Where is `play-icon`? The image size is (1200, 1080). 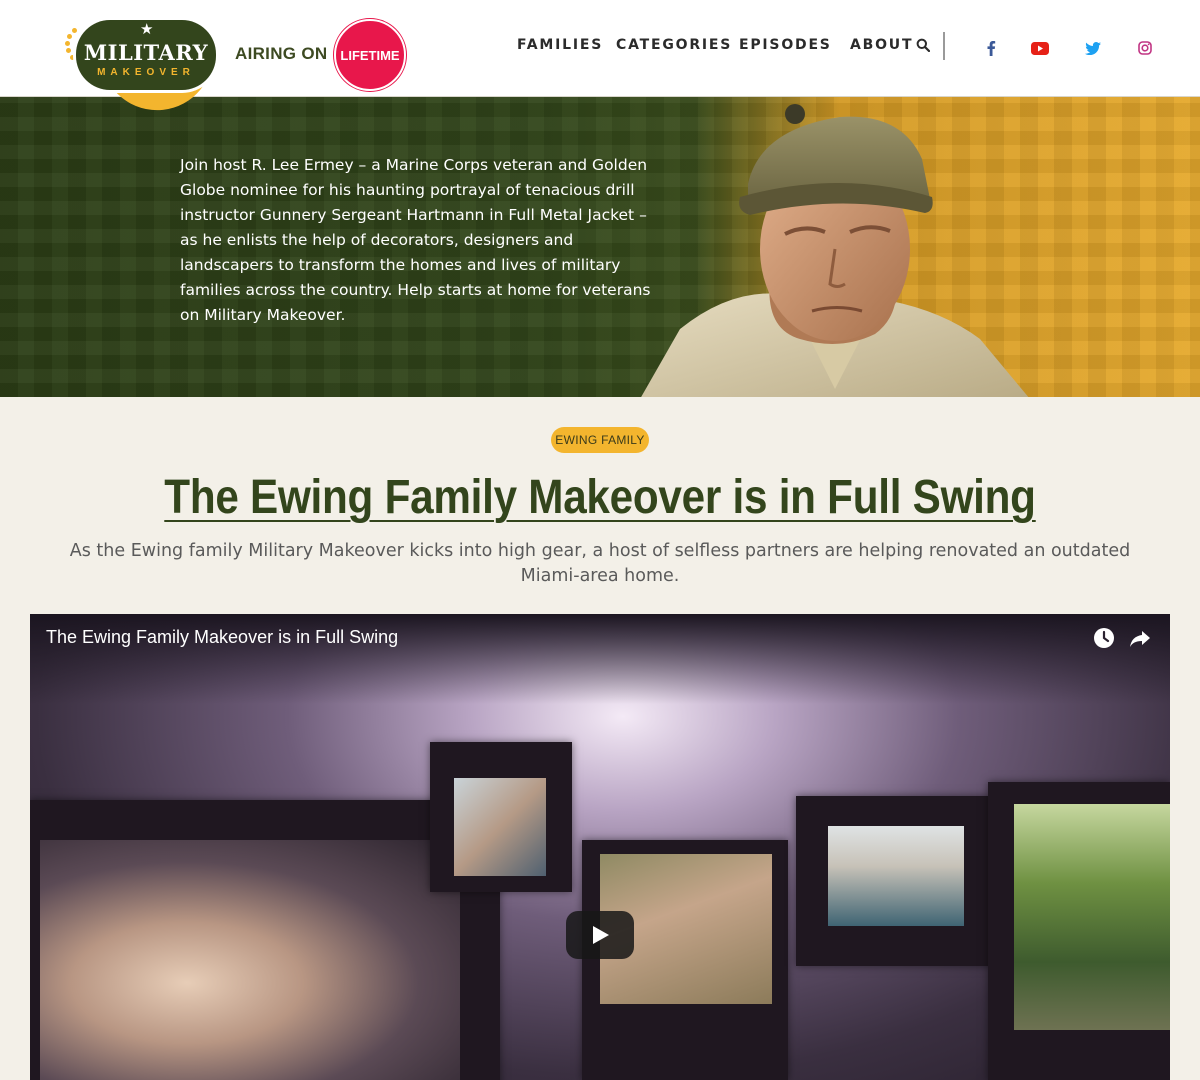
play-icon is located at coordinates (601, 935).